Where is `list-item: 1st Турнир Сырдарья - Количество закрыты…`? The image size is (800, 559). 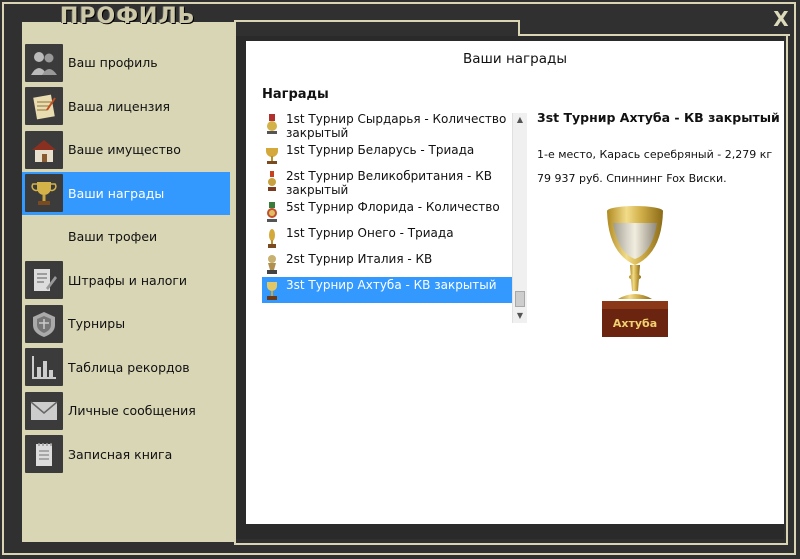
list-item: 1st Турнир Сырдарья - Количество закрыты… is located at coordinates (388, 126).